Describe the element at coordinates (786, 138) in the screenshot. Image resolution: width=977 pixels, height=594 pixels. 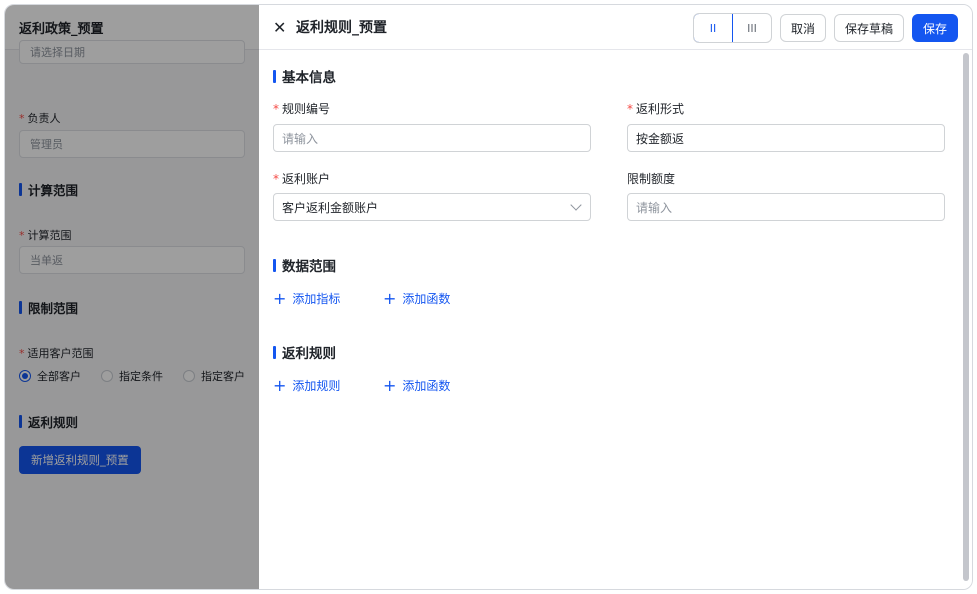
I see `rebate-form-input: 按金额返` at that location.